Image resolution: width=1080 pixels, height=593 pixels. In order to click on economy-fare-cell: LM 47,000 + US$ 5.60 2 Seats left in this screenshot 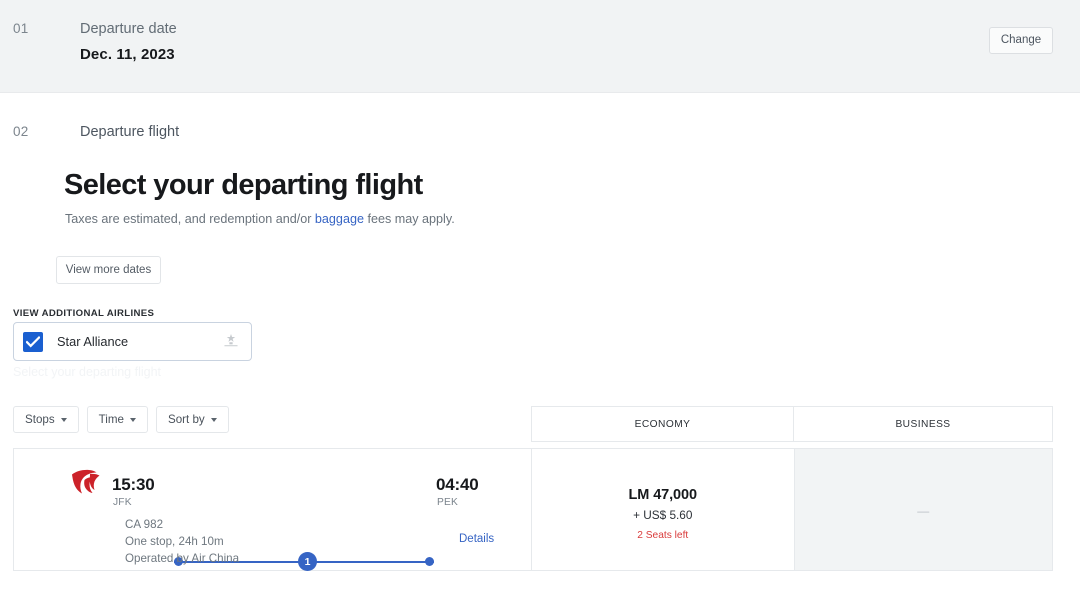, I will do `click(662, 509)`.